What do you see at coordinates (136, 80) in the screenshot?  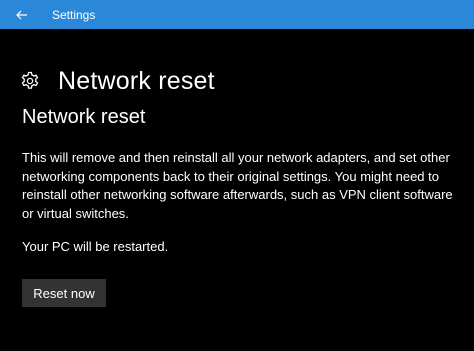 I see `page-title: Network reset` at bounding box center [136, 80].